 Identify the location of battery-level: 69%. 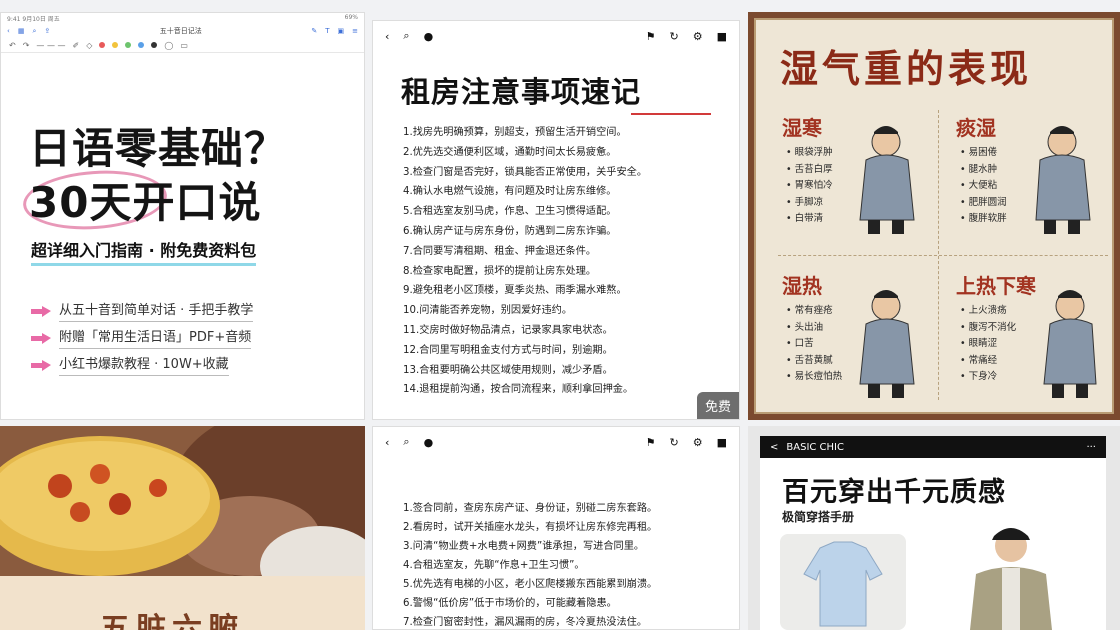
(351, 17).